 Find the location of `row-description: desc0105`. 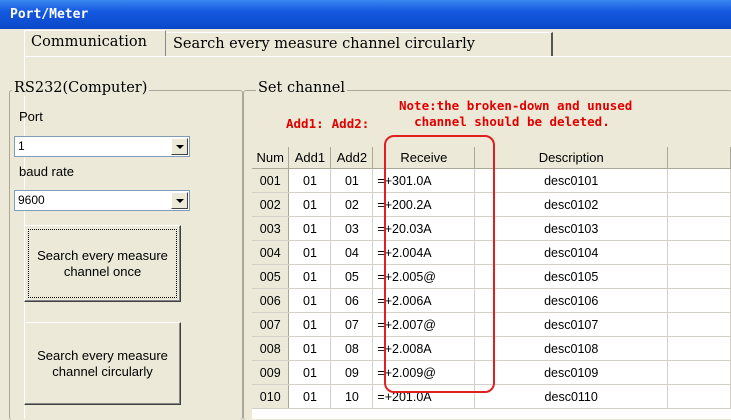

row-description: desc0105 is located at coordinates (571, 276).